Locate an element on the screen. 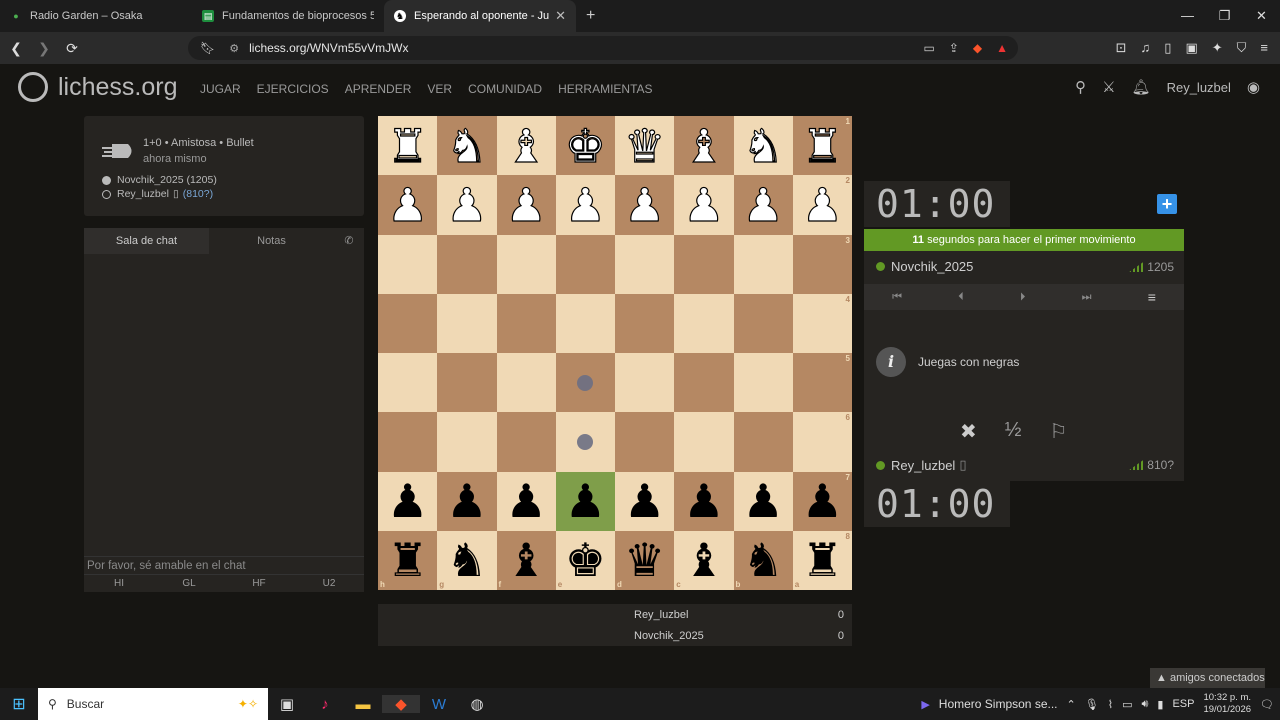 The height and width of the screenshot is (720, 1280). preset-hi: HI is located at coordinates (119, 584).